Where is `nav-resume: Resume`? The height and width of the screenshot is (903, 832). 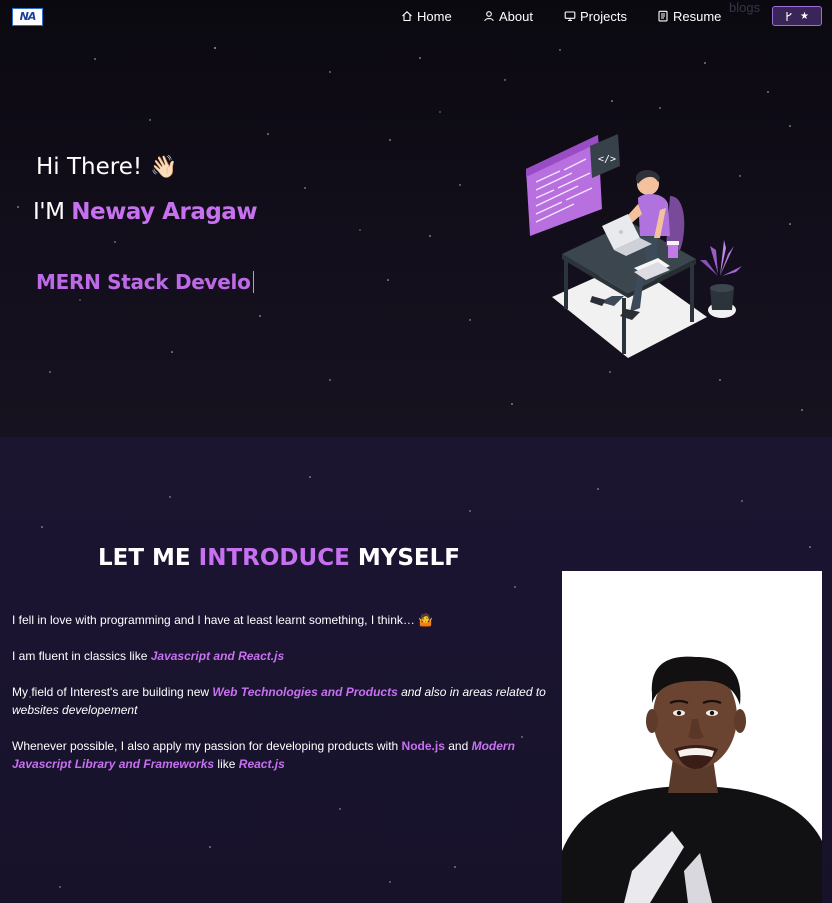 nav-resume: Resume is located at coordinates (689, 16).